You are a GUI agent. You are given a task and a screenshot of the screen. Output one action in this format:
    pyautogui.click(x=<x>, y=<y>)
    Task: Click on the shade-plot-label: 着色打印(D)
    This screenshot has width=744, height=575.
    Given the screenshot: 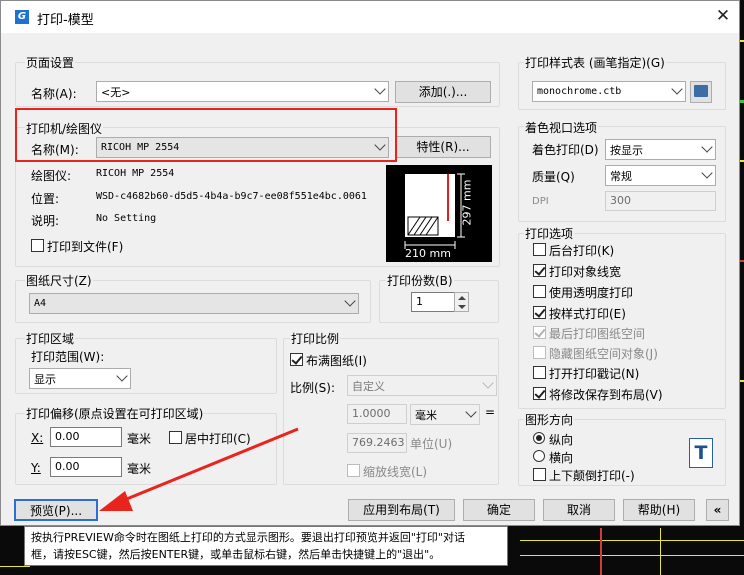 What is the action you would take?
    pyautogui.click(x=565, y=150)
    